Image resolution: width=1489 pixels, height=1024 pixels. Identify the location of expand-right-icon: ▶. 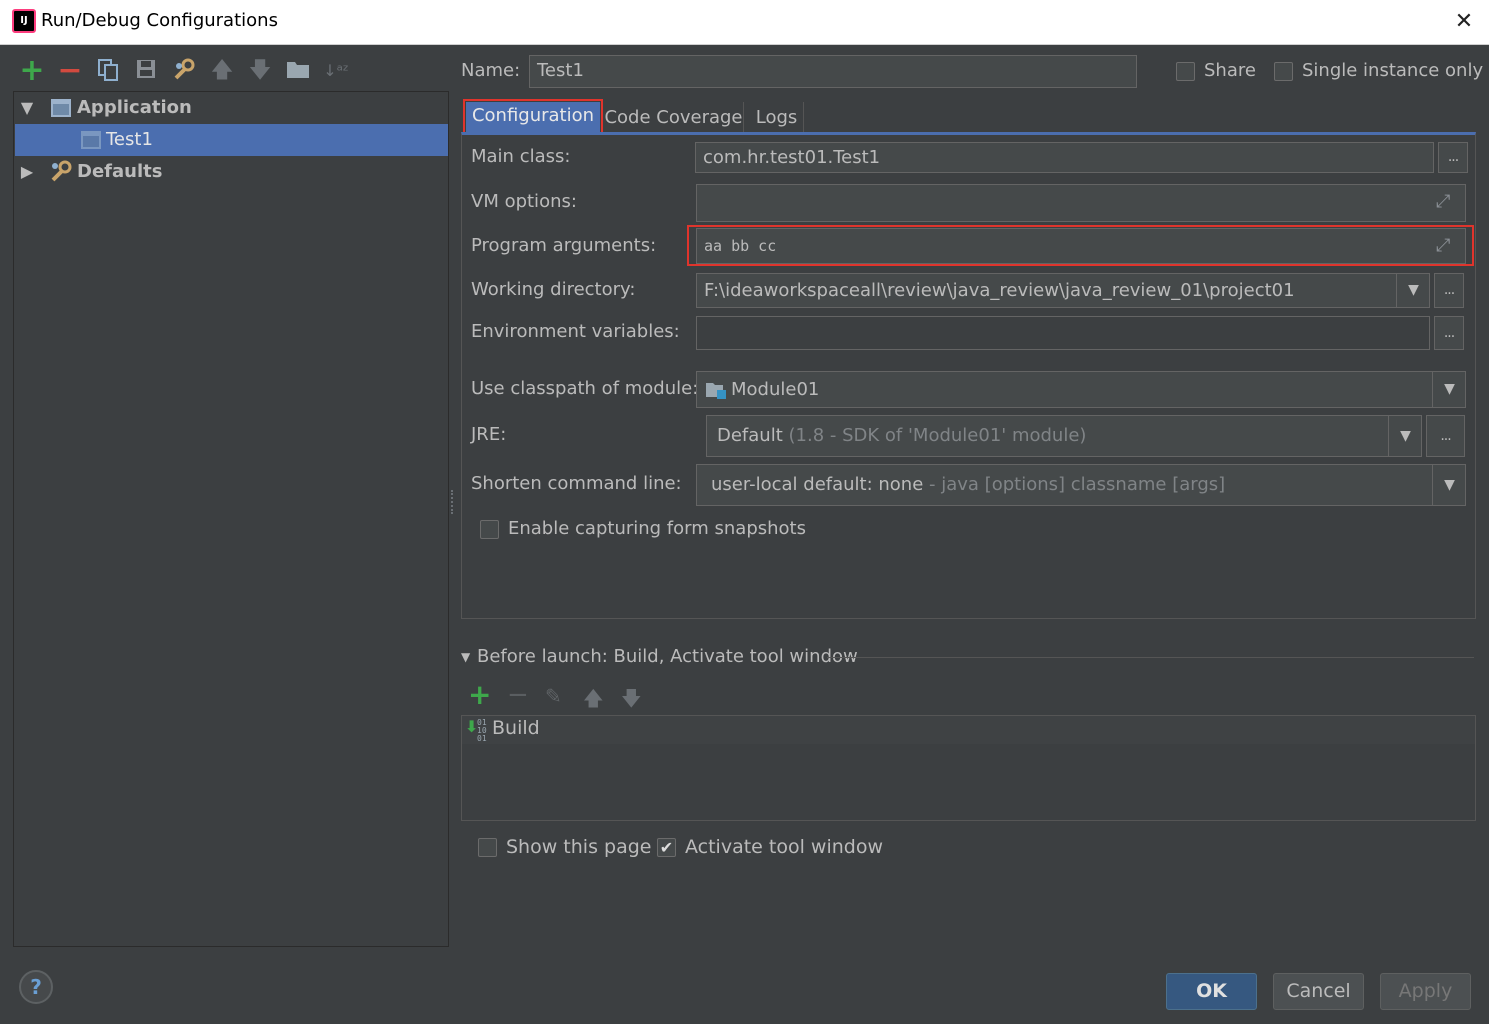
(27, 172).